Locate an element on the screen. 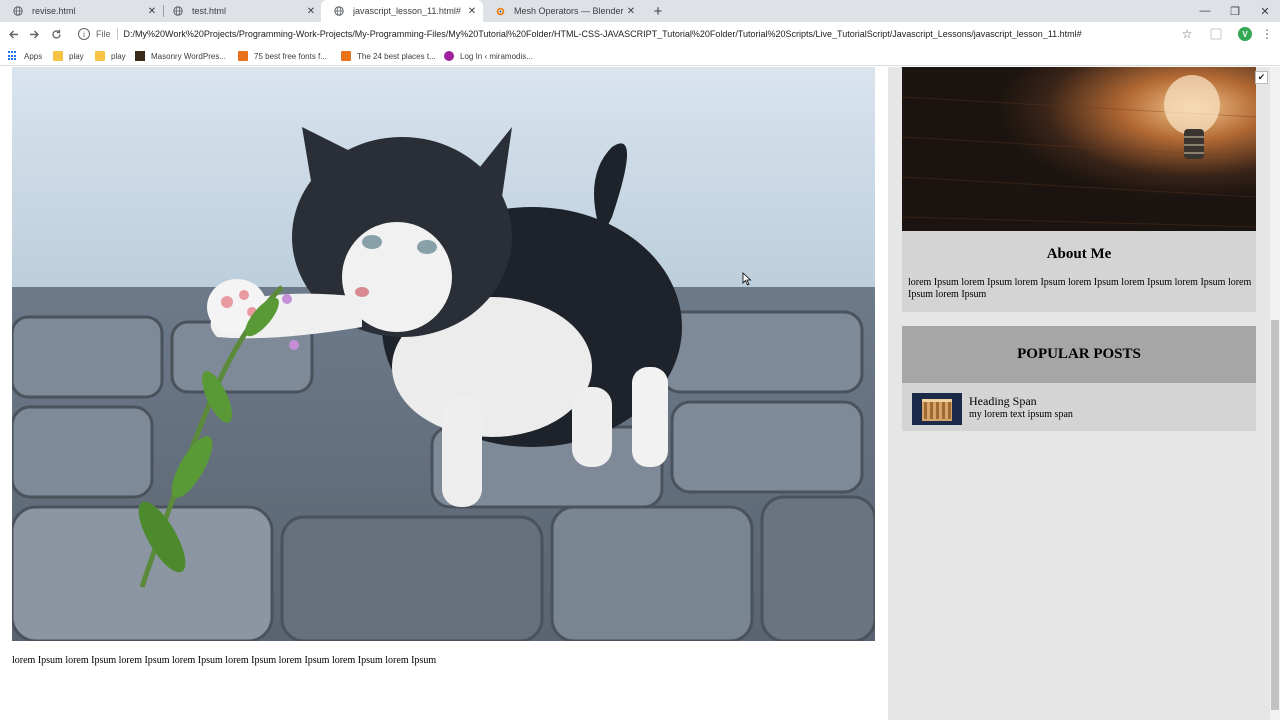 The width and height of the screenshot is (1280, 720). mouse-cursor-icon is located at coordinates (747, 279).